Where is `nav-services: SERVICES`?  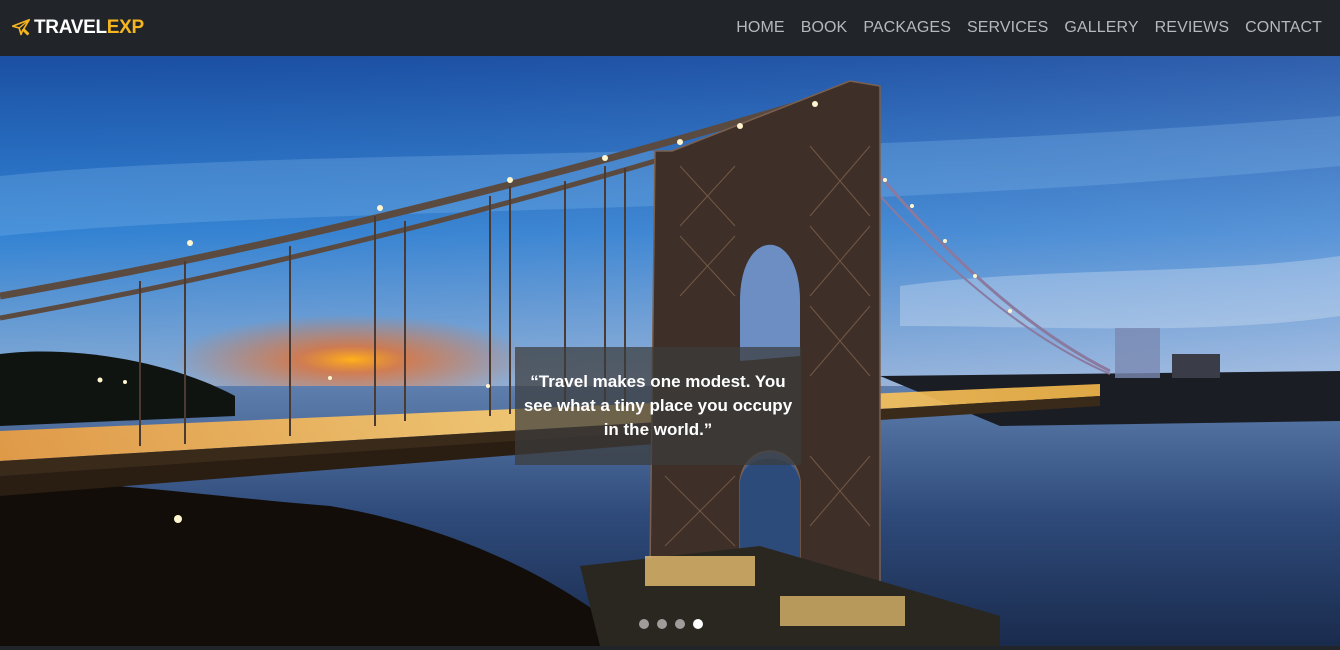
nav-services: SERVICES is located at coordinates (1007, 28).